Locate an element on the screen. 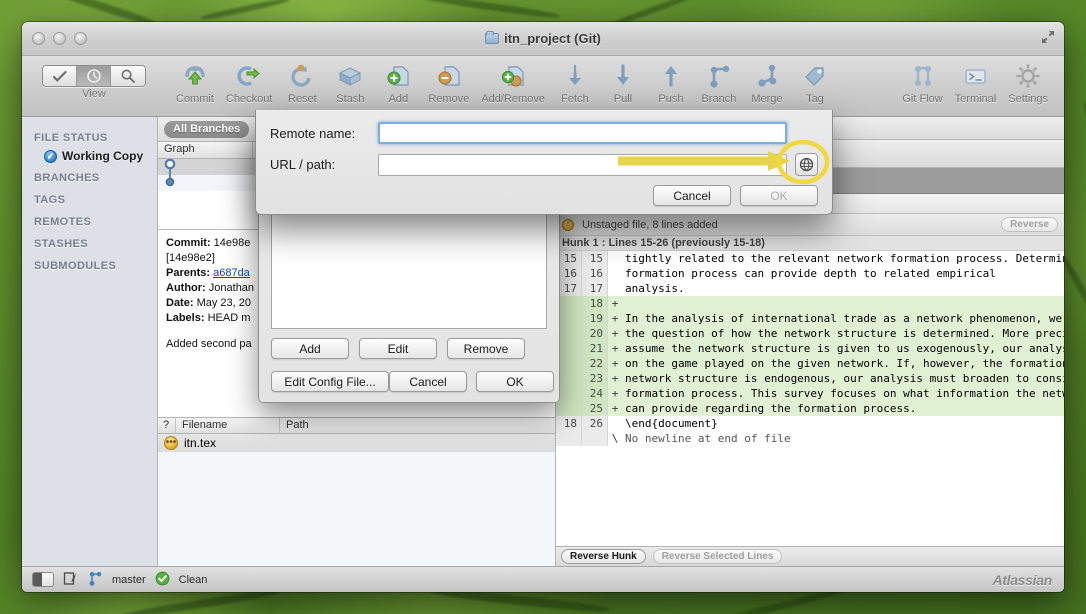 This screenshot has height=614, width=1086. toolbar-button-branch: Branch is located at coordinates (719, 82).